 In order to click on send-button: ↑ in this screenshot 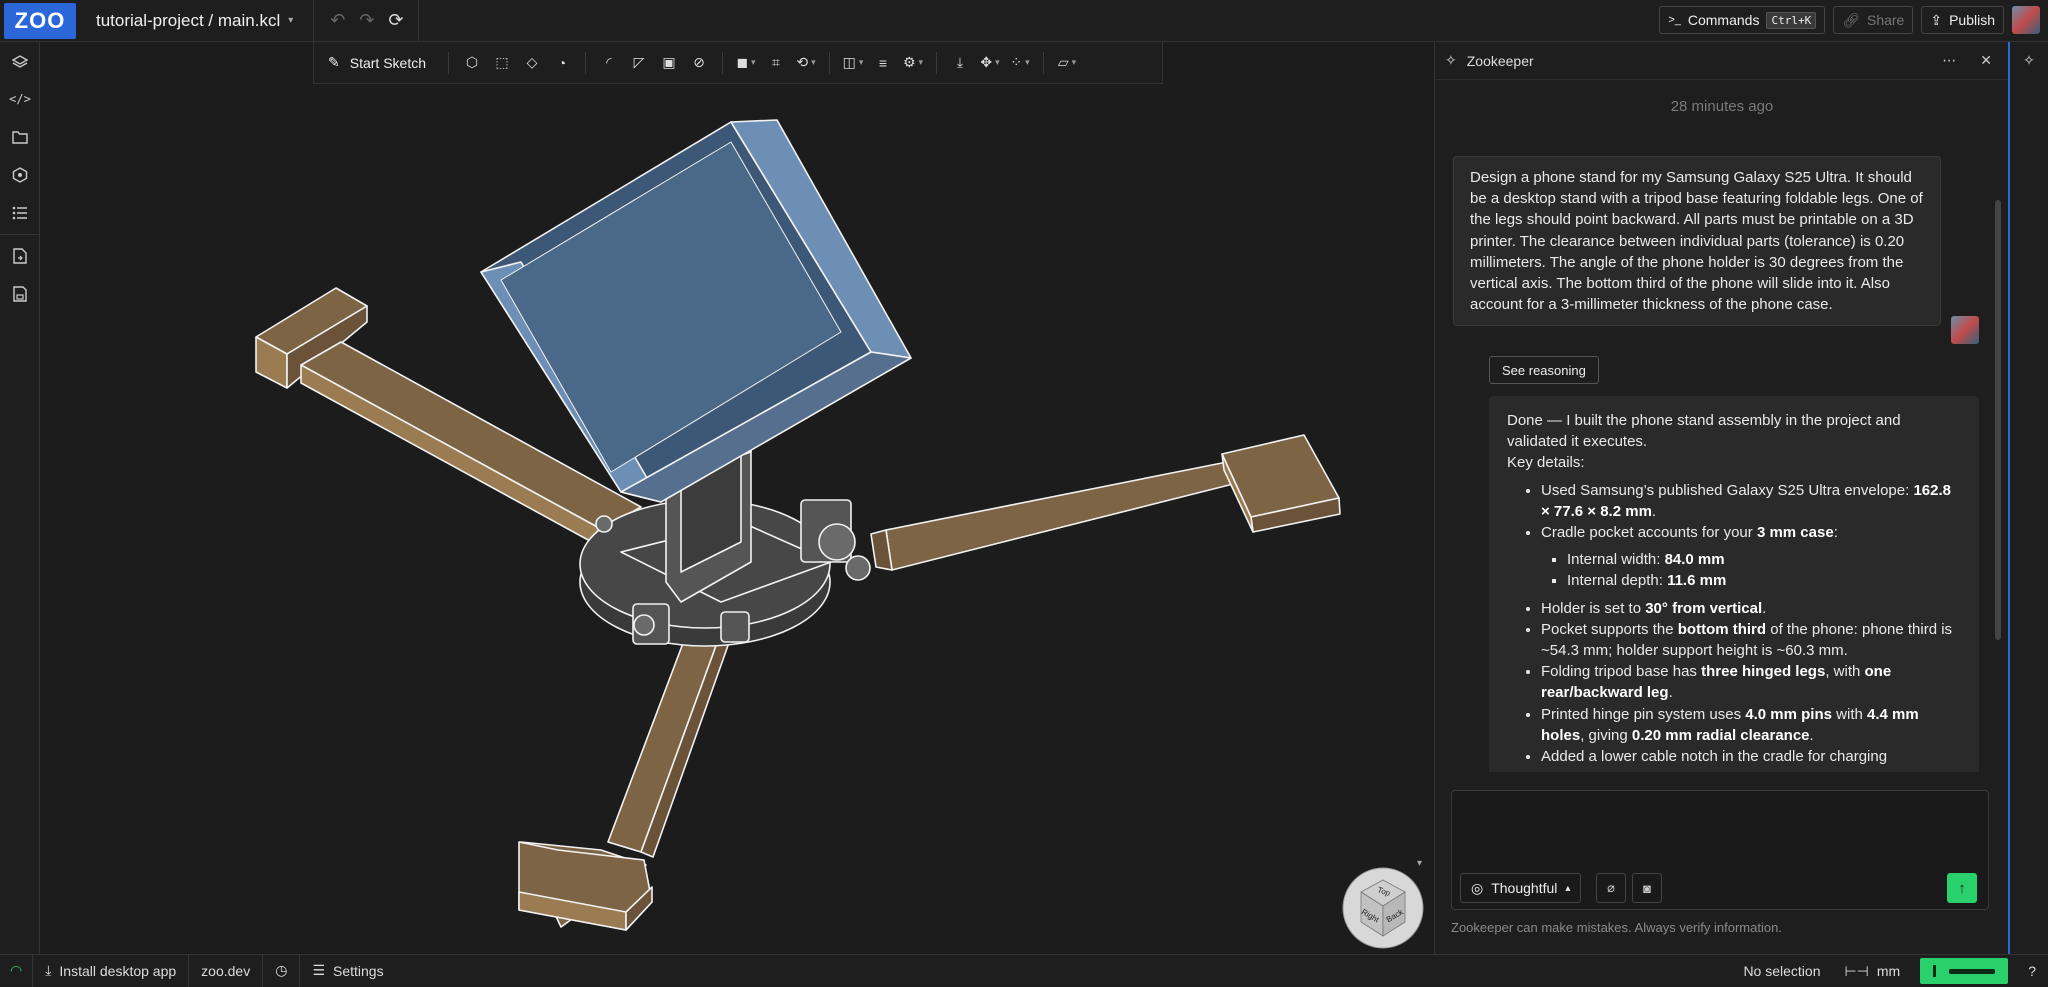, I will do `click(1962, 888)`.